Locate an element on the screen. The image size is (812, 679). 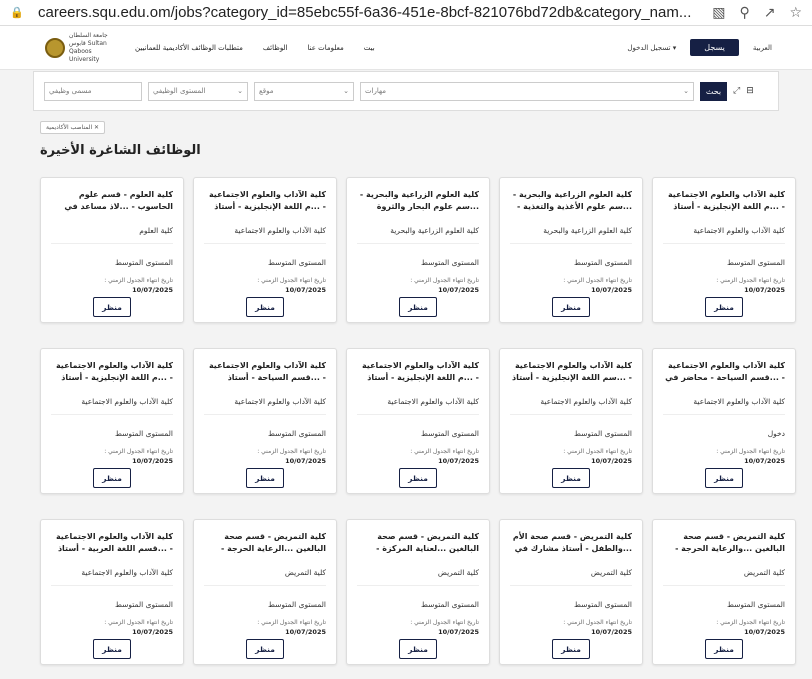
job-college: كلية العلوم الزراعية والبحرية is located at coordinates (587, 230).